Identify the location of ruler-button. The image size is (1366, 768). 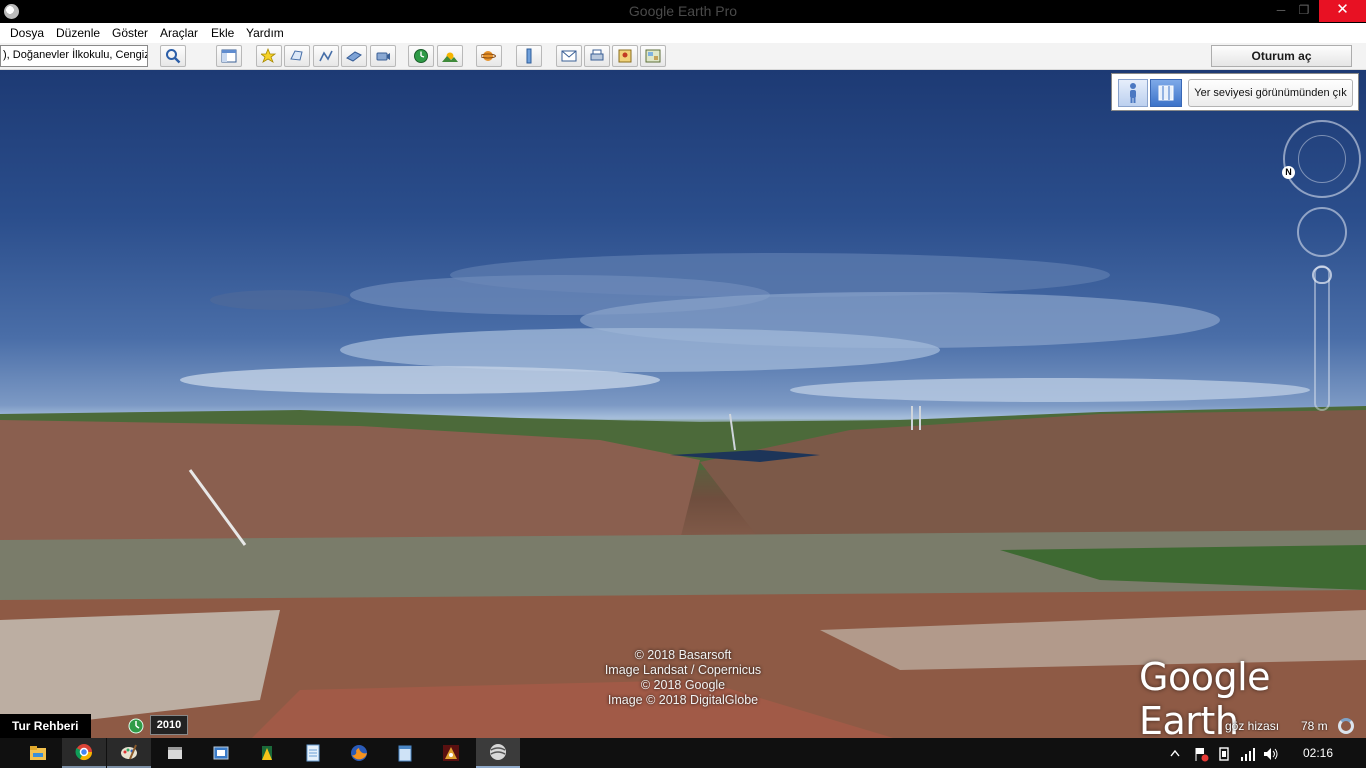
(529, 56).